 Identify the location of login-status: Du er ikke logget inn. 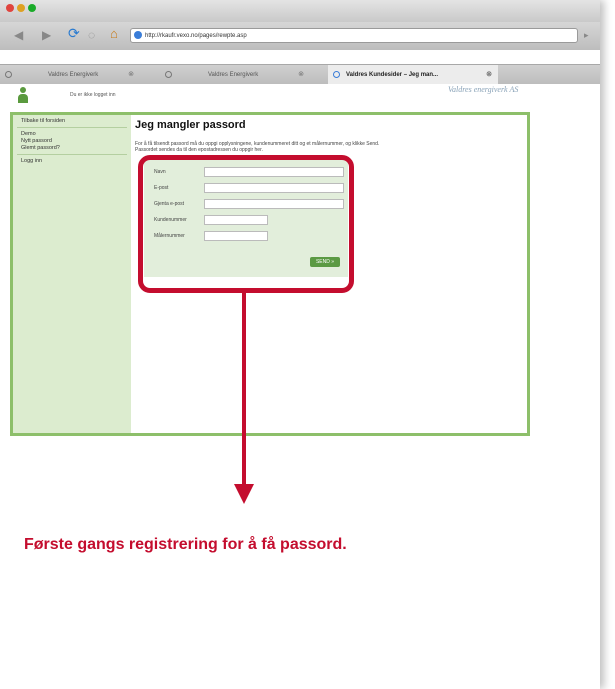
(93, 95).